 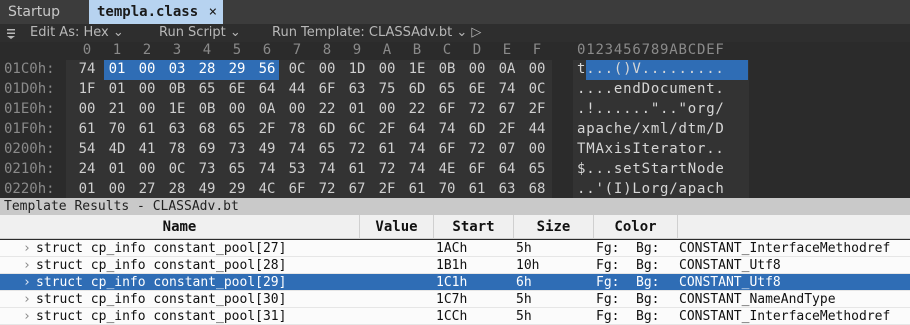 What do you see at coordinates (376, 33) in the screenshot?
I see `run-template-dropdown: Run Template: CLASSAdv.bt ⌄ ▷` at bounding box center [376, 33].